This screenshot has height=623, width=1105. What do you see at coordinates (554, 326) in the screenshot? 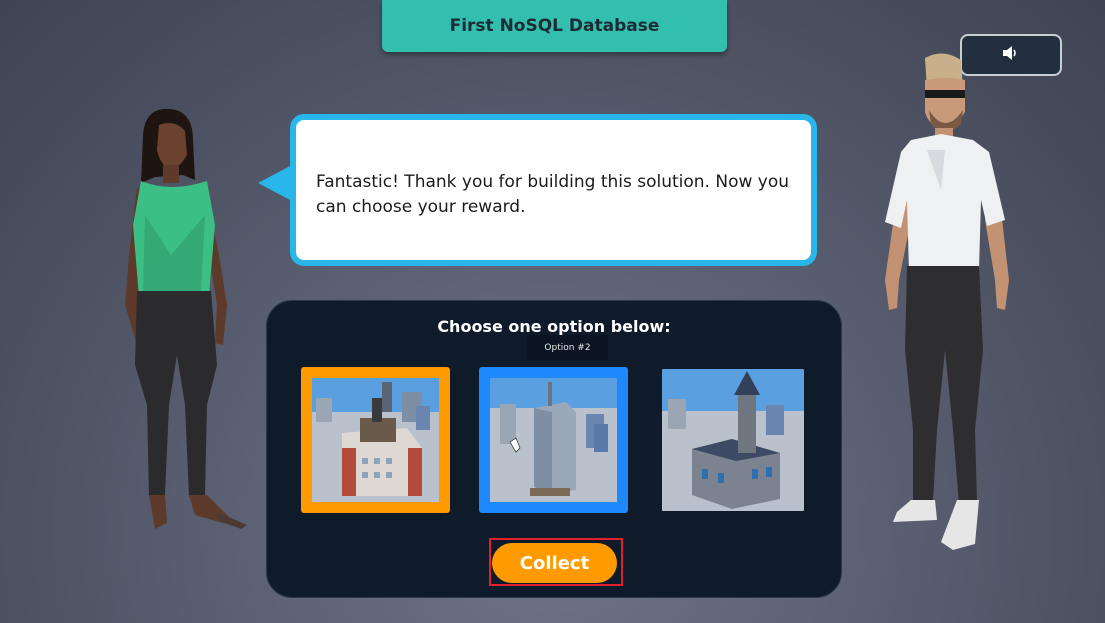
I see `reward-heading: Choose one option below:` at bounding box center [554, 326].